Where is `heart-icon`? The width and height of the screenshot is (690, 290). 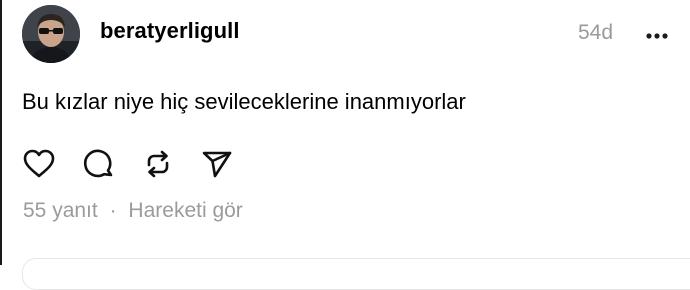 heart-icon is located at coordinates (39, 163).